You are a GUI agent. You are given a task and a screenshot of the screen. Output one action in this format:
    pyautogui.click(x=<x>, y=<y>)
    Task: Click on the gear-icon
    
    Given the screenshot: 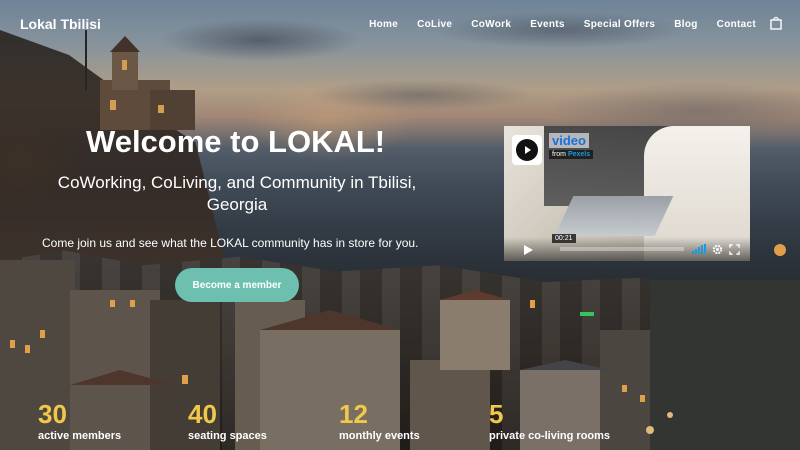 What is the action you would take?
    pyautogui.click(x=717, y=249)
    